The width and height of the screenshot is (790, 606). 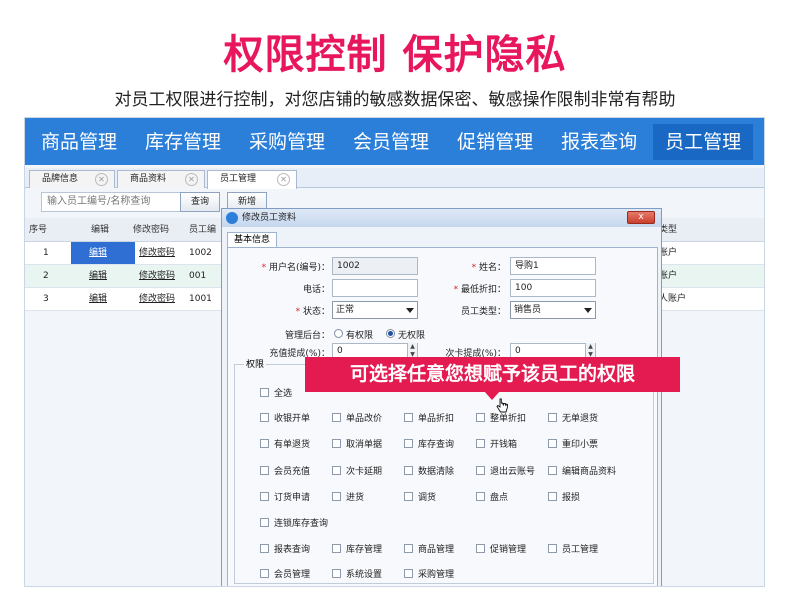 What do you see at coordinates (100, 230) in the screenshot?
I see `col-header-edit: 编辑` at bounding box center [100, 230].